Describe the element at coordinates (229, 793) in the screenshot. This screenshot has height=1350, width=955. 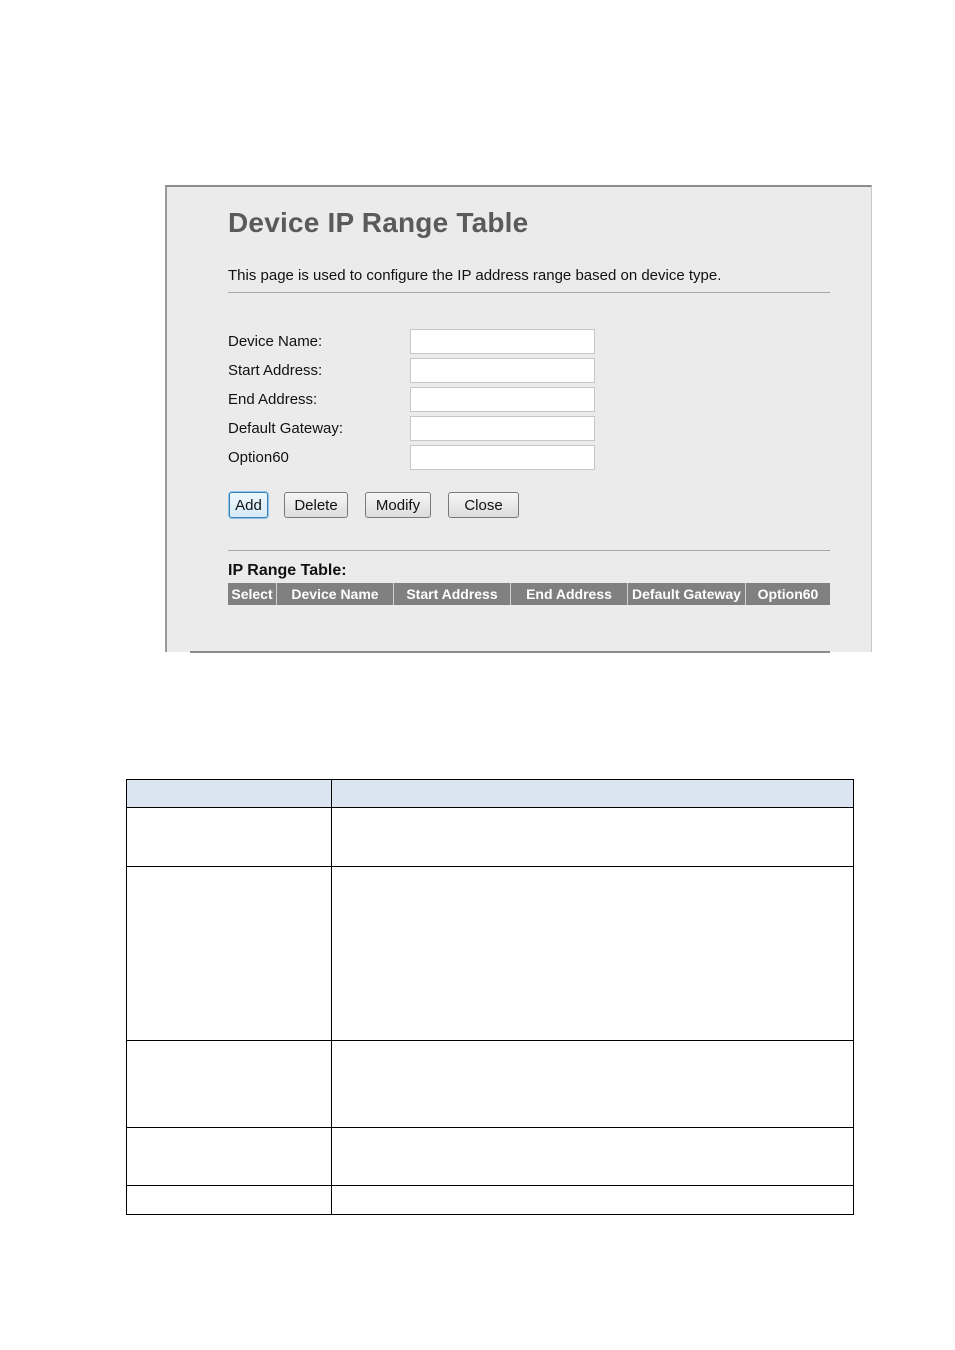
I see `header-cell-field` at that location.